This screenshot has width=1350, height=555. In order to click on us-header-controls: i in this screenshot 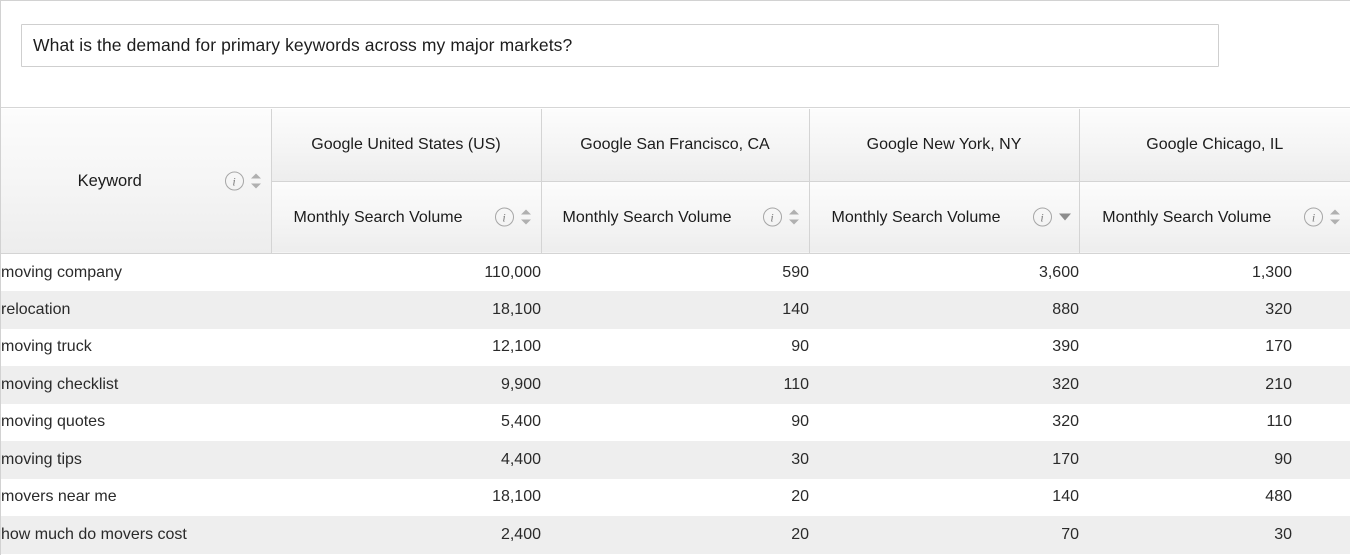, I will do `click(513, 217)`.